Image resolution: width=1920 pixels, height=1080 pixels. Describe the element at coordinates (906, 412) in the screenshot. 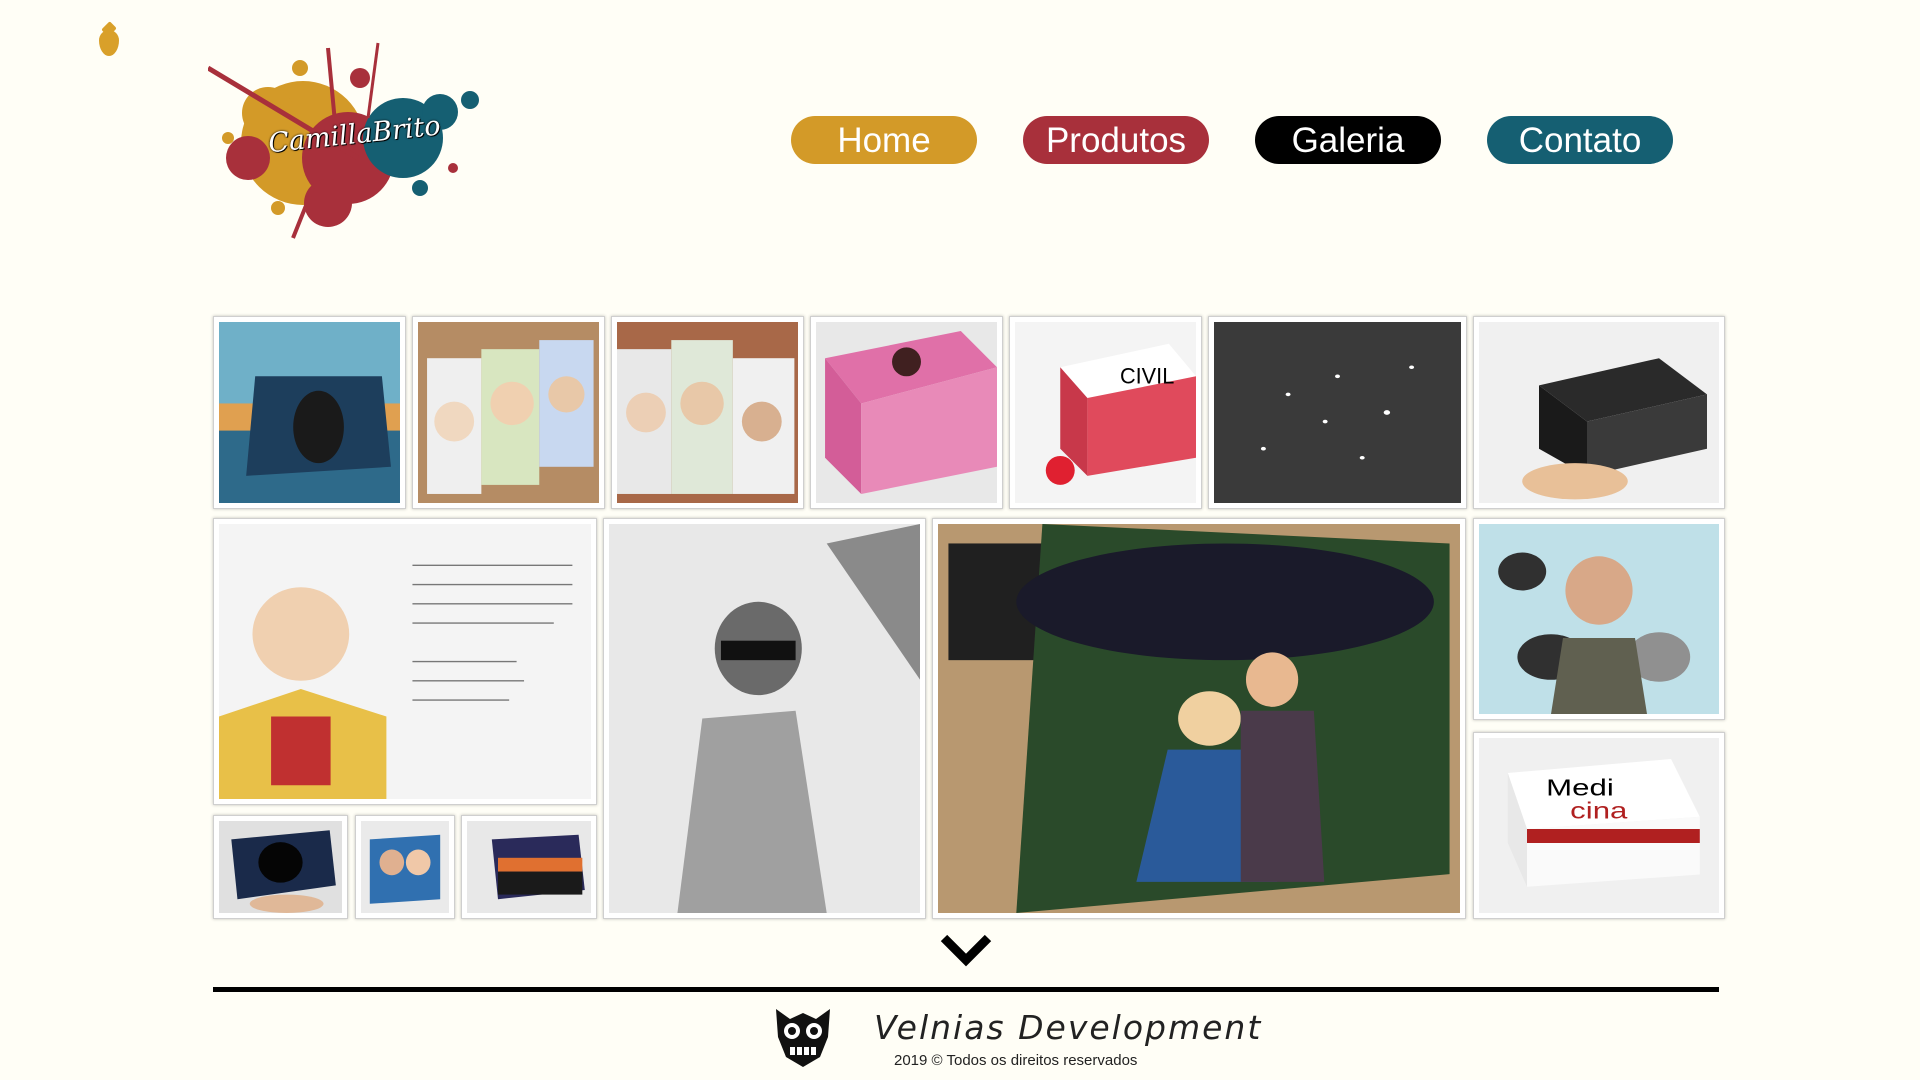

I see `gallery-tile-pink-box` at that location.